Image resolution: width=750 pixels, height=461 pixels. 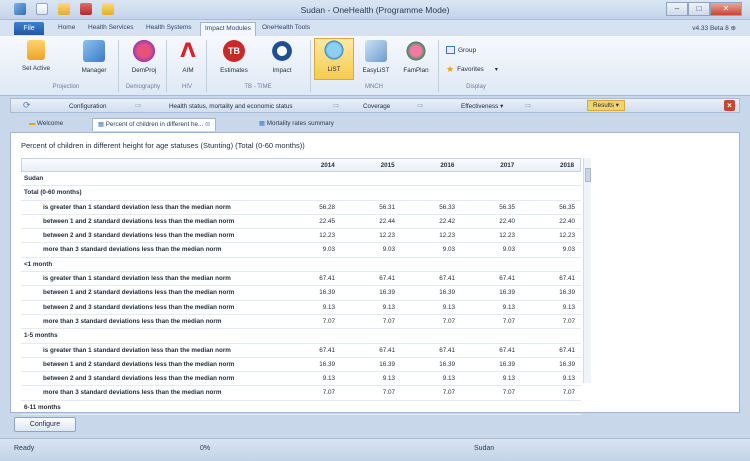 What do you see at coordinates (94, 57) in the screenshot?
I see `manager-button: Manager` at bounding box center [94, 57].